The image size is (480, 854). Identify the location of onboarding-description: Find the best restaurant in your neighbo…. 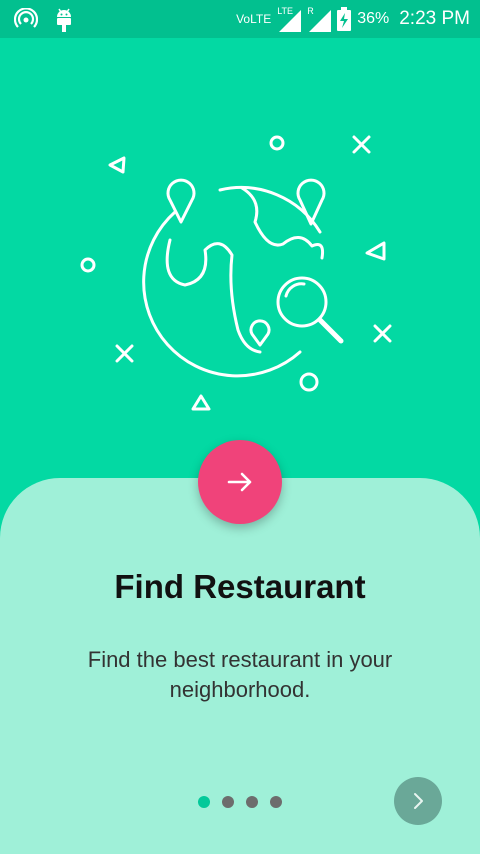
(240, 674).